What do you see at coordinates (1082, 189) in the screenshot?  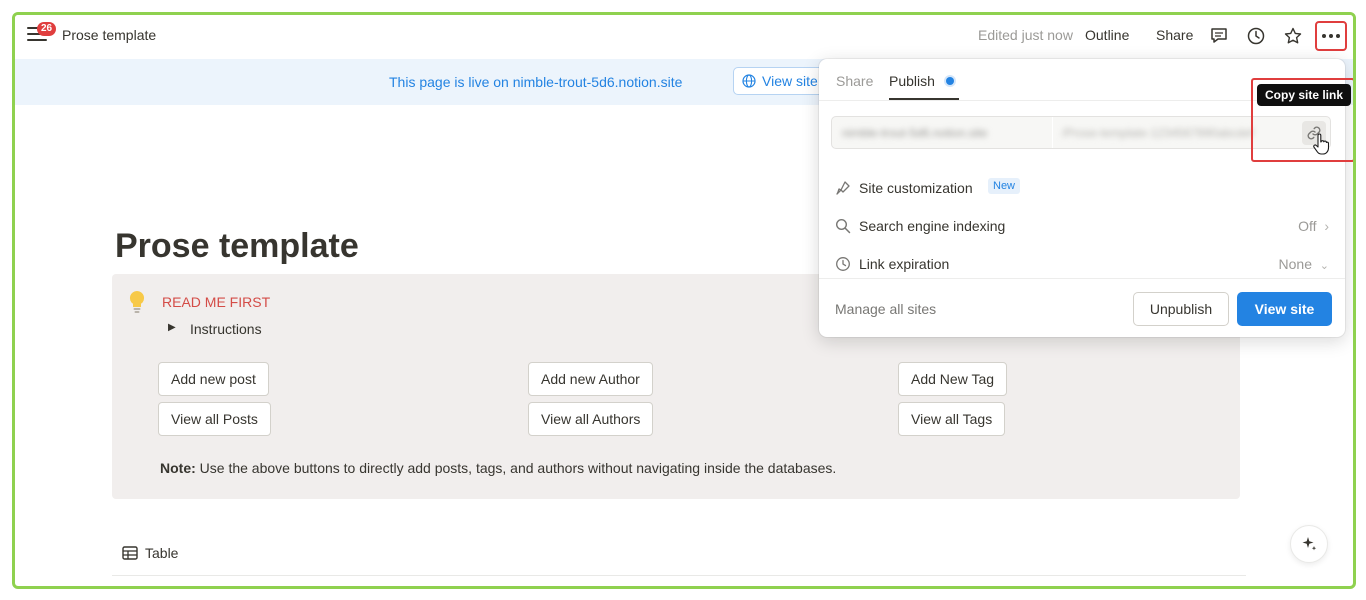 I see `site-customization-row: Site customization New` at bounding box center [1082, 189].